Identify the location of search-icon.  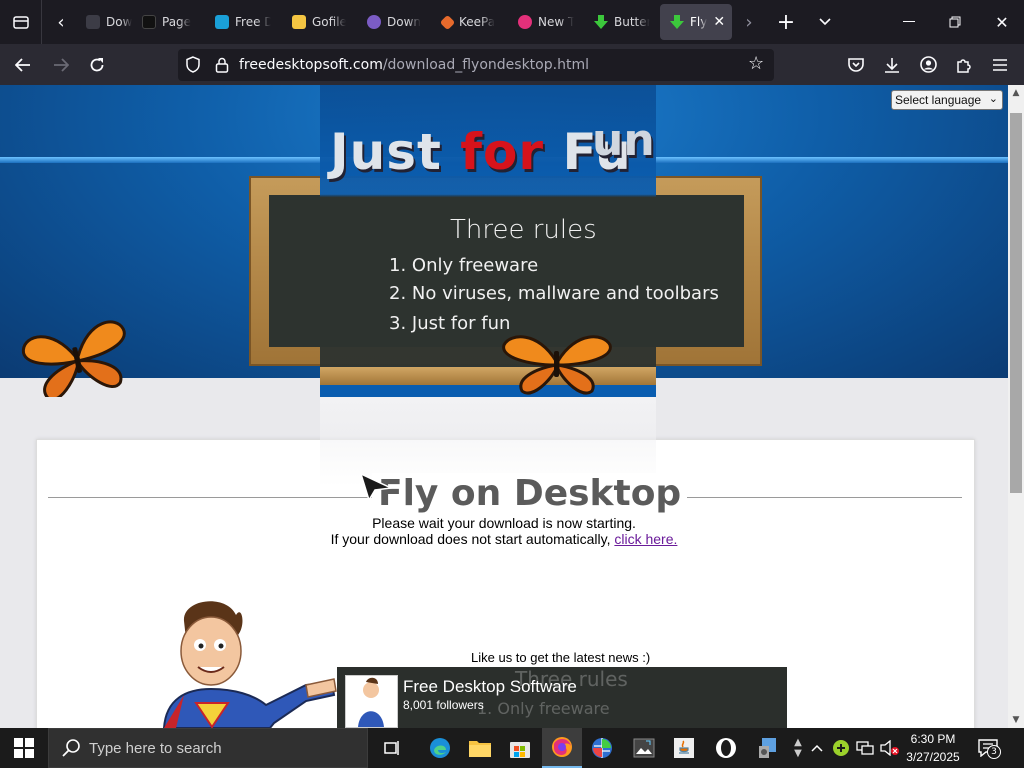
(71, 748).